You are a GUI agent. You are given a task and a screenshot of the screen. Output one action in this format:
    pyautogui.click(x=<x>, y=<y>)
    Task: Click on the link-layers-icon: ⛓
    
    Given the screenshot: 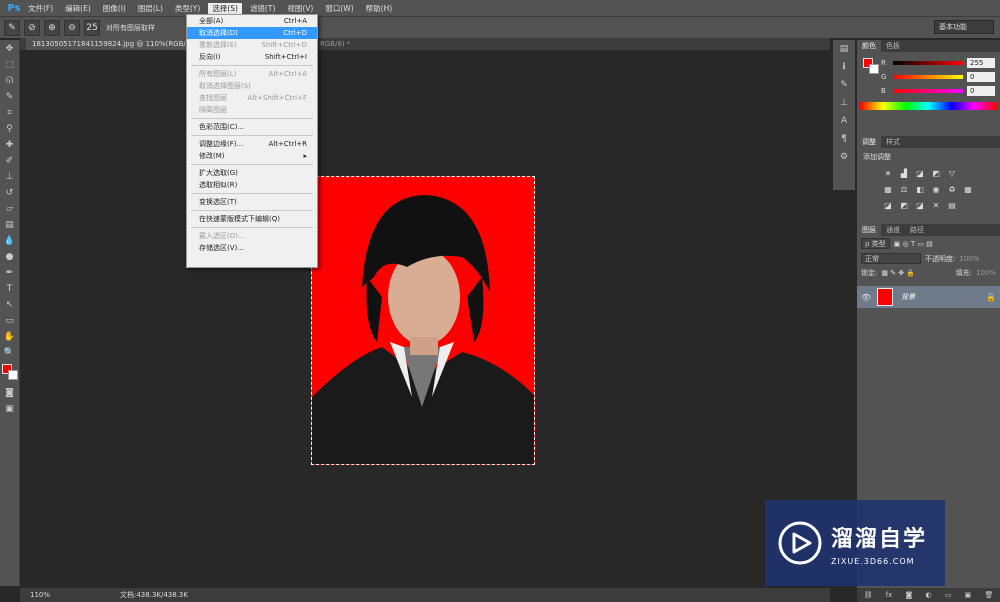 What is the action you would take?
    pyautogui.click(x=868, y=595)
    